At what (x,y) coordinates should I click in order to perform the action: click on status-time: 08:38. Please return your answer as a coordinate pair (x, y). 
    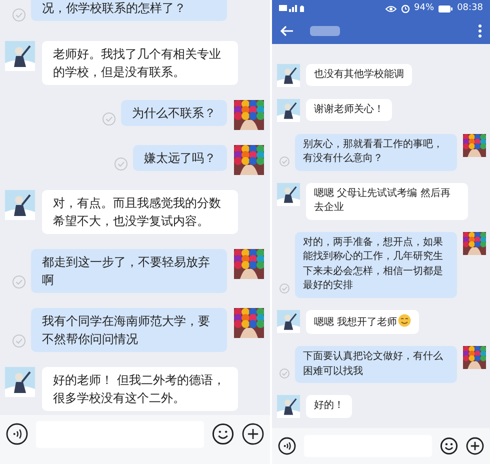
    Looking at the image, I should click on (470, 9).